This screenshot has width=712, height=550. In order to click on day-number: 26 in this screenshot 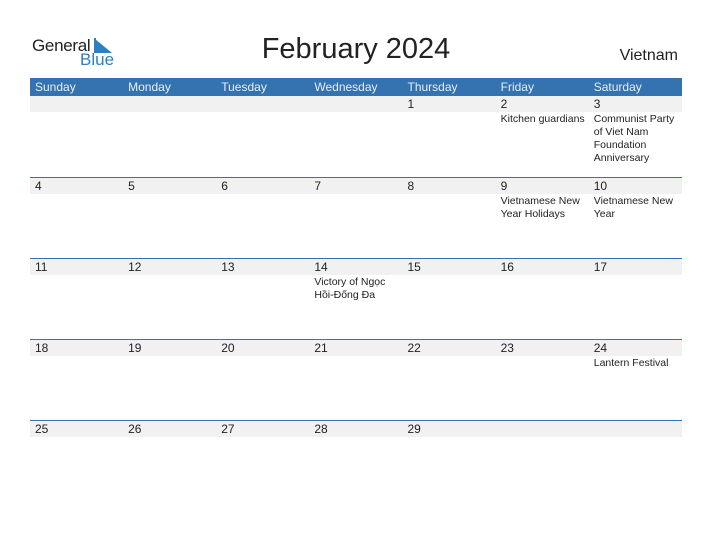, I will do `click(135, 429)`.